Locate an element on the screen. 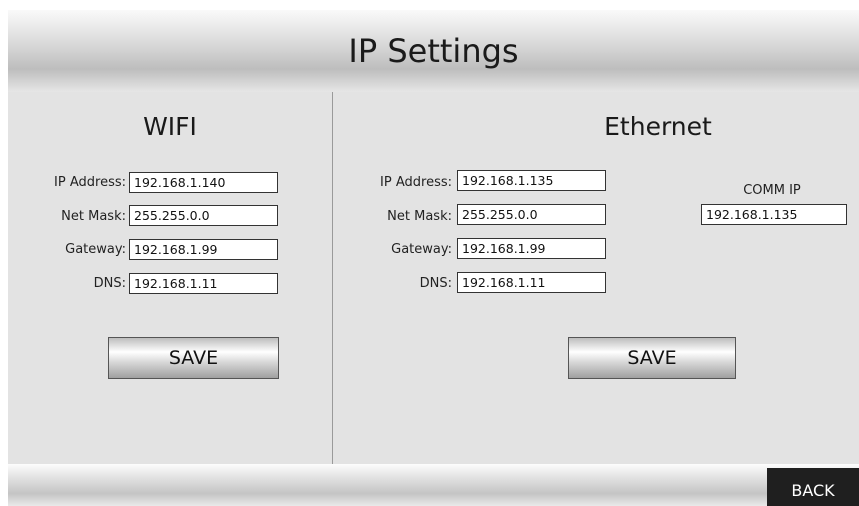 This screenshot has width=859, height=506. ethernet-section-title: Ethernet is located at coordinates (658, 126).